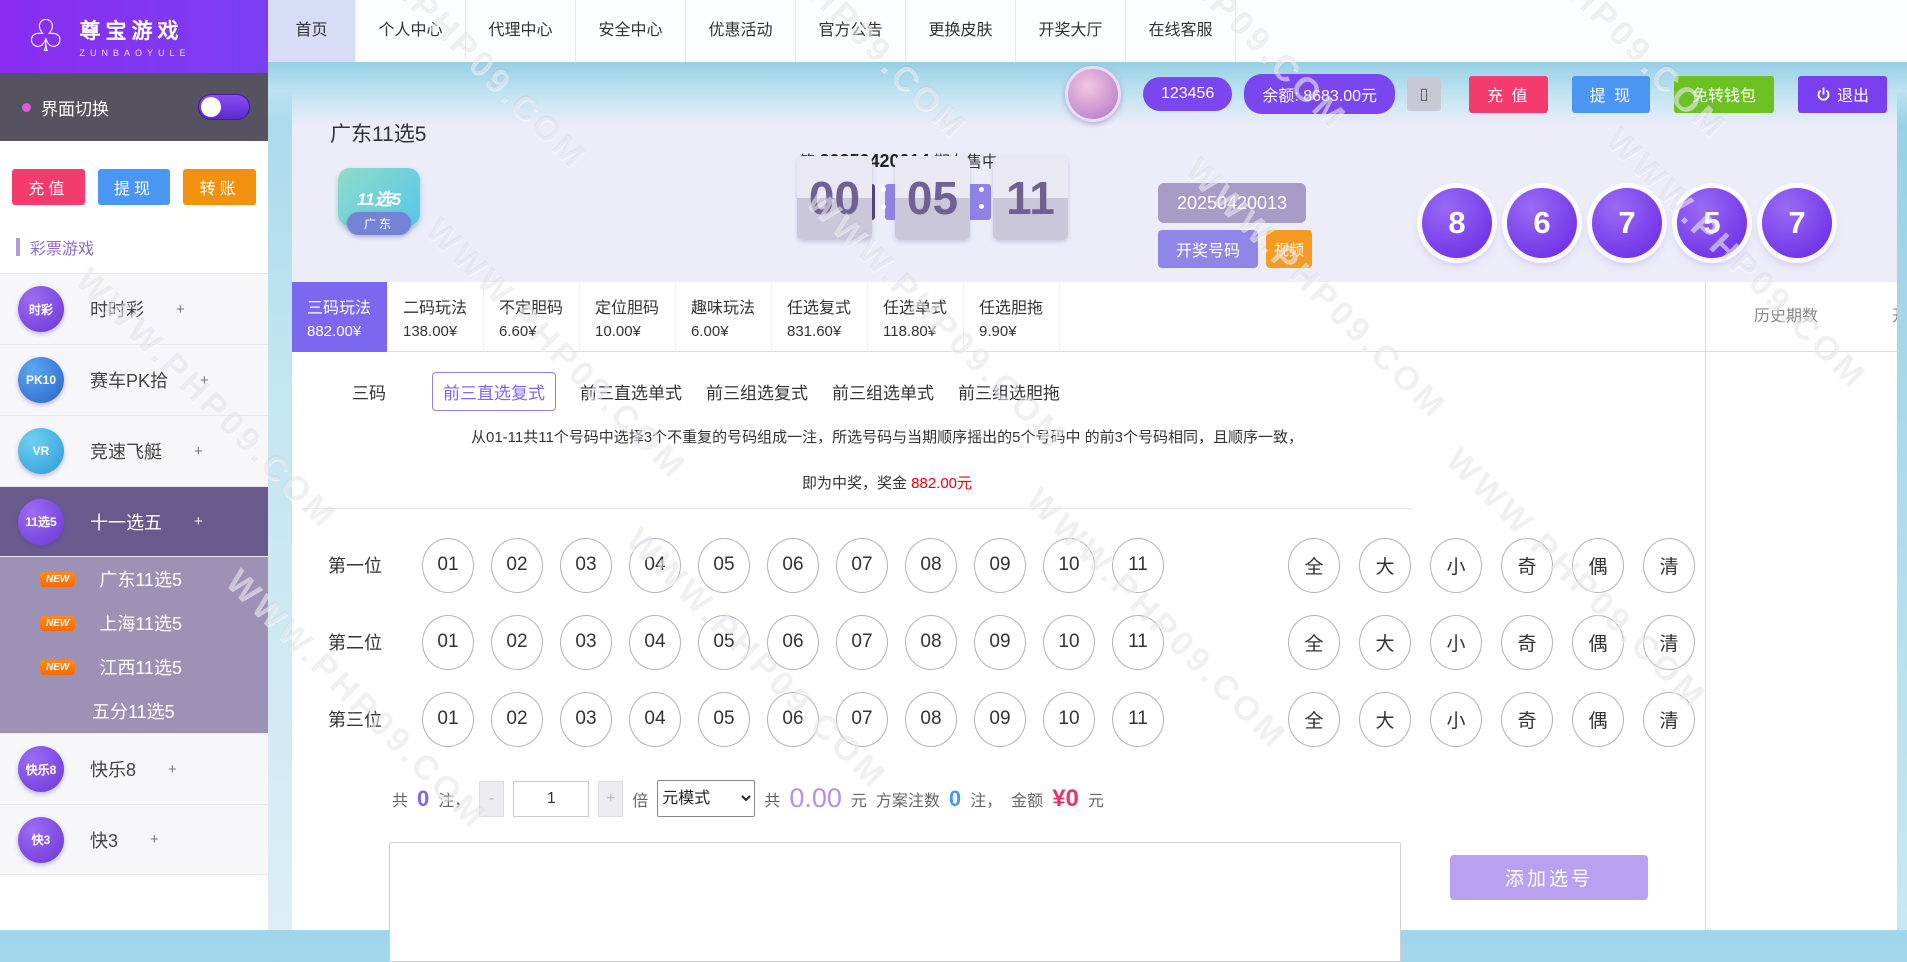  What do you see at coordinates (1508, 94) in the screenshot?
I see `topbar-recharge-button: 充 值` at bounding box center [1508, 94].